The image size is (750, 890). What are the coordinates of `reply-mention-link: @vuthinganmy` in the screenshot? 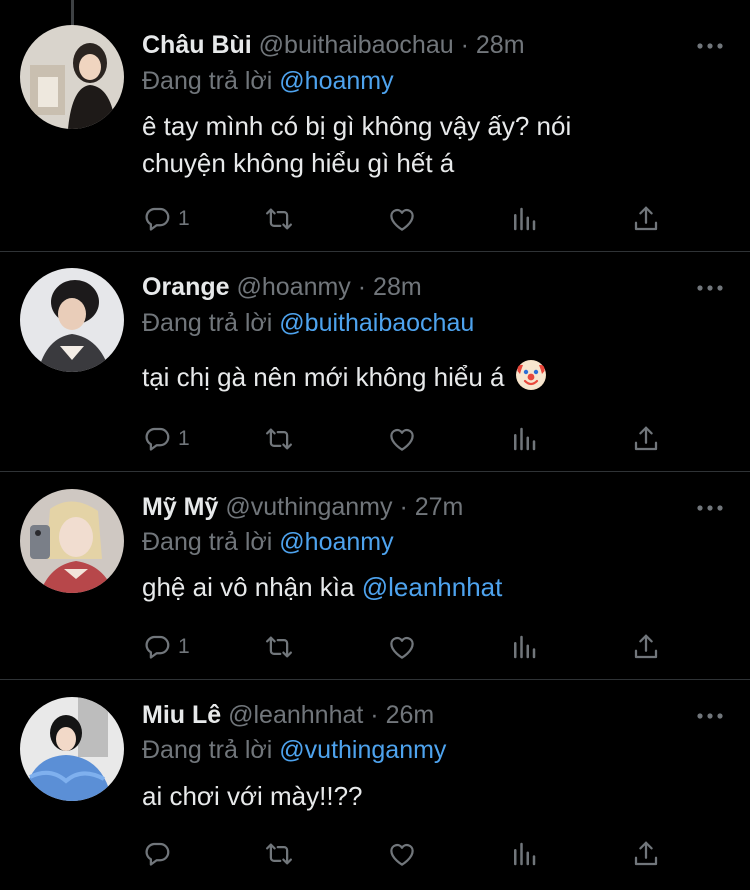 It's located at (362, 750).